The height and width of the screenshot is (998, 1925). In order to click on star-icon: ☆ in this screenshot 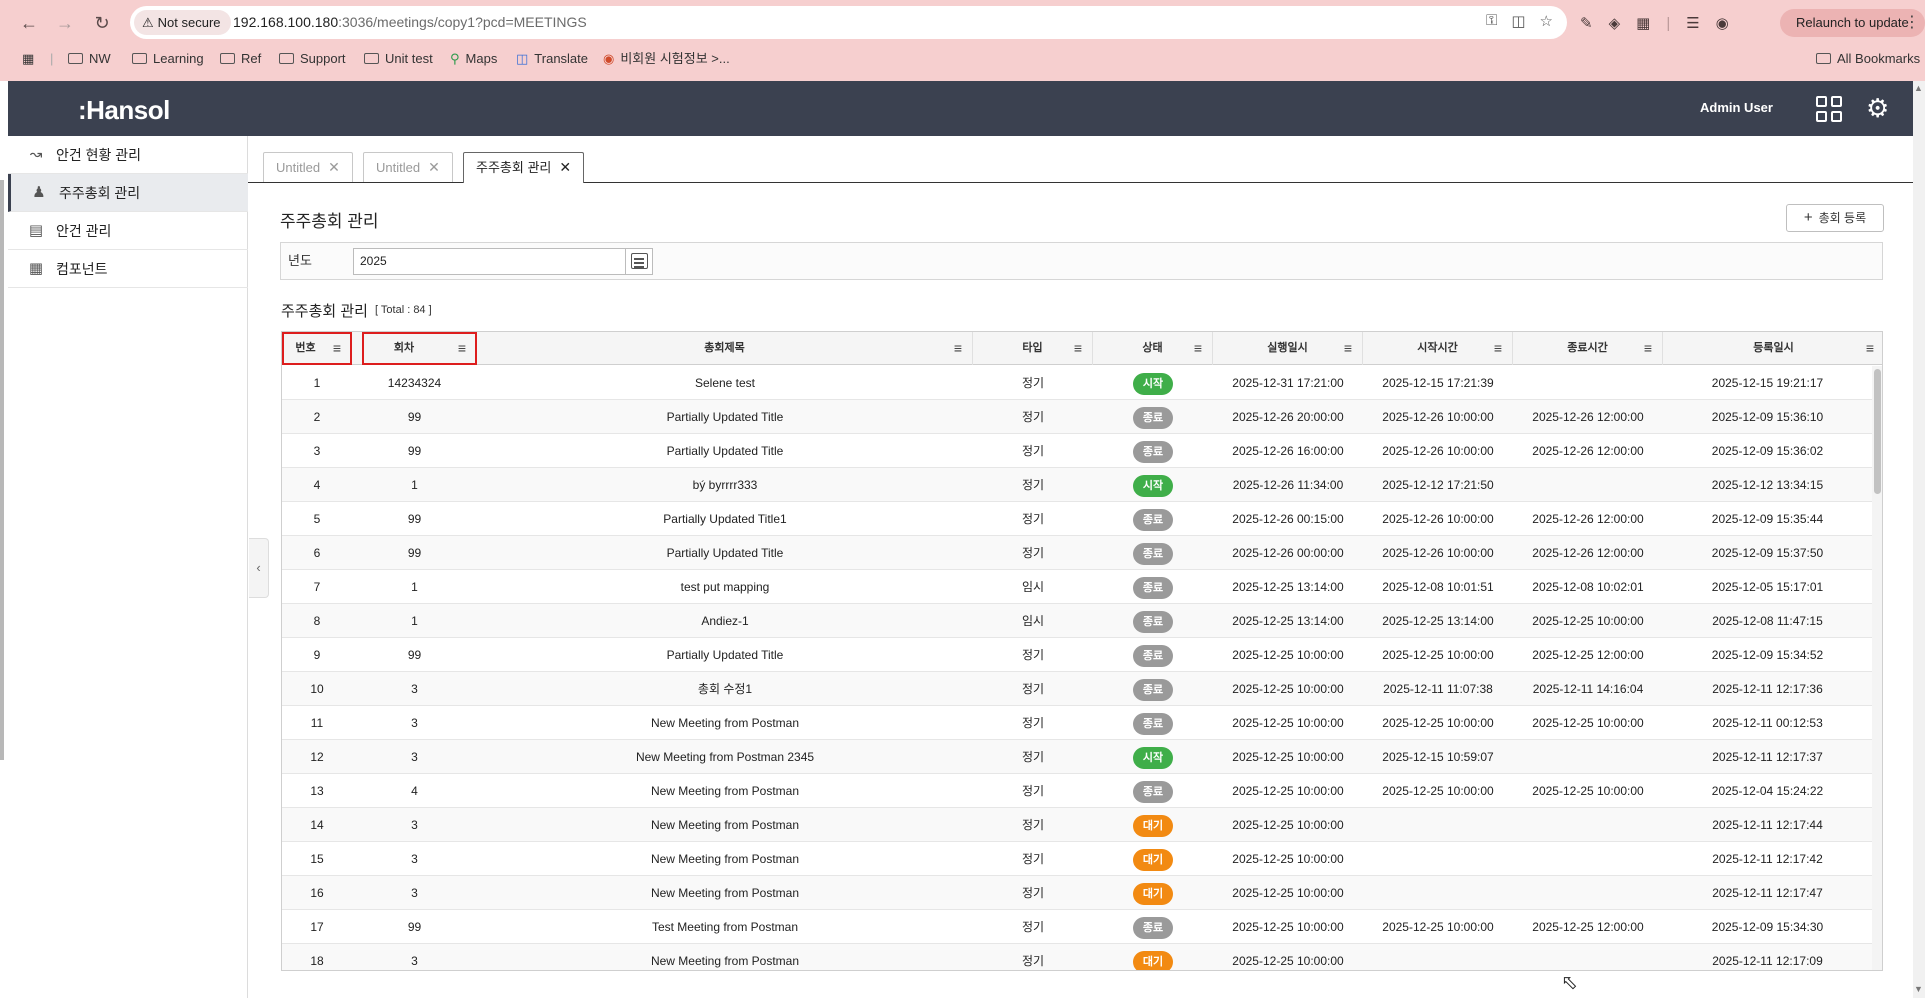, I will do `click(1546, 22)`.